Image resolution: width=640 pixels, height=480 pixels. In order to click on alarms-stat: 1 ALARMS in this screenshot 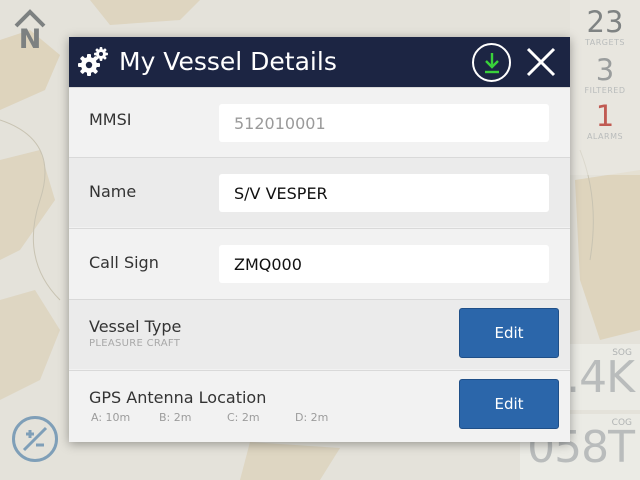, I will do `click(605, 120)`.